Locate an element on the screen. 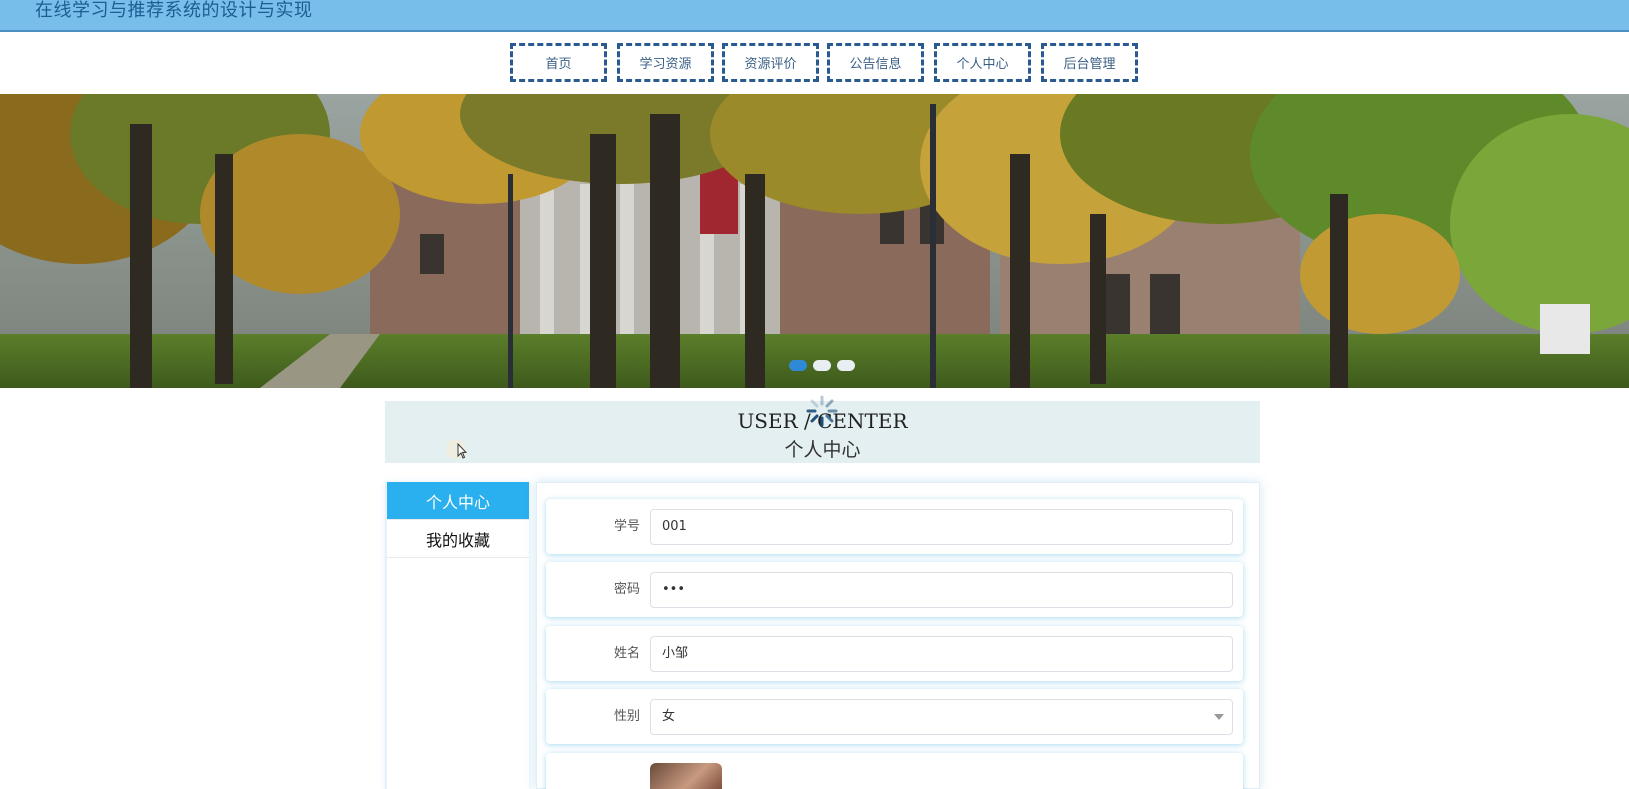 This screenshot has width=1629, height=789. nav-item-learning-resources: 学习资源 is located at coordinates (665, 62).